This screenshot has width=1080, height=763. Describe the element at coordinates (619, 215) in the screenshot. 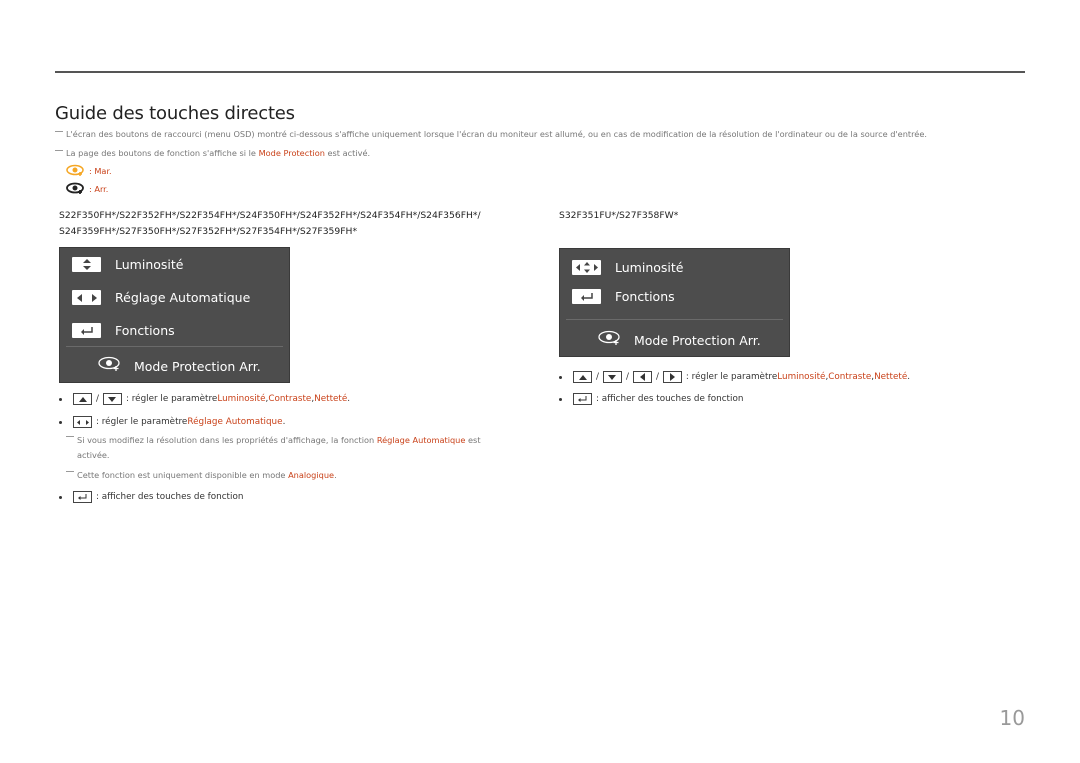

I see `right-model-list: S32F351FU*/S27F358FW*` at that location.